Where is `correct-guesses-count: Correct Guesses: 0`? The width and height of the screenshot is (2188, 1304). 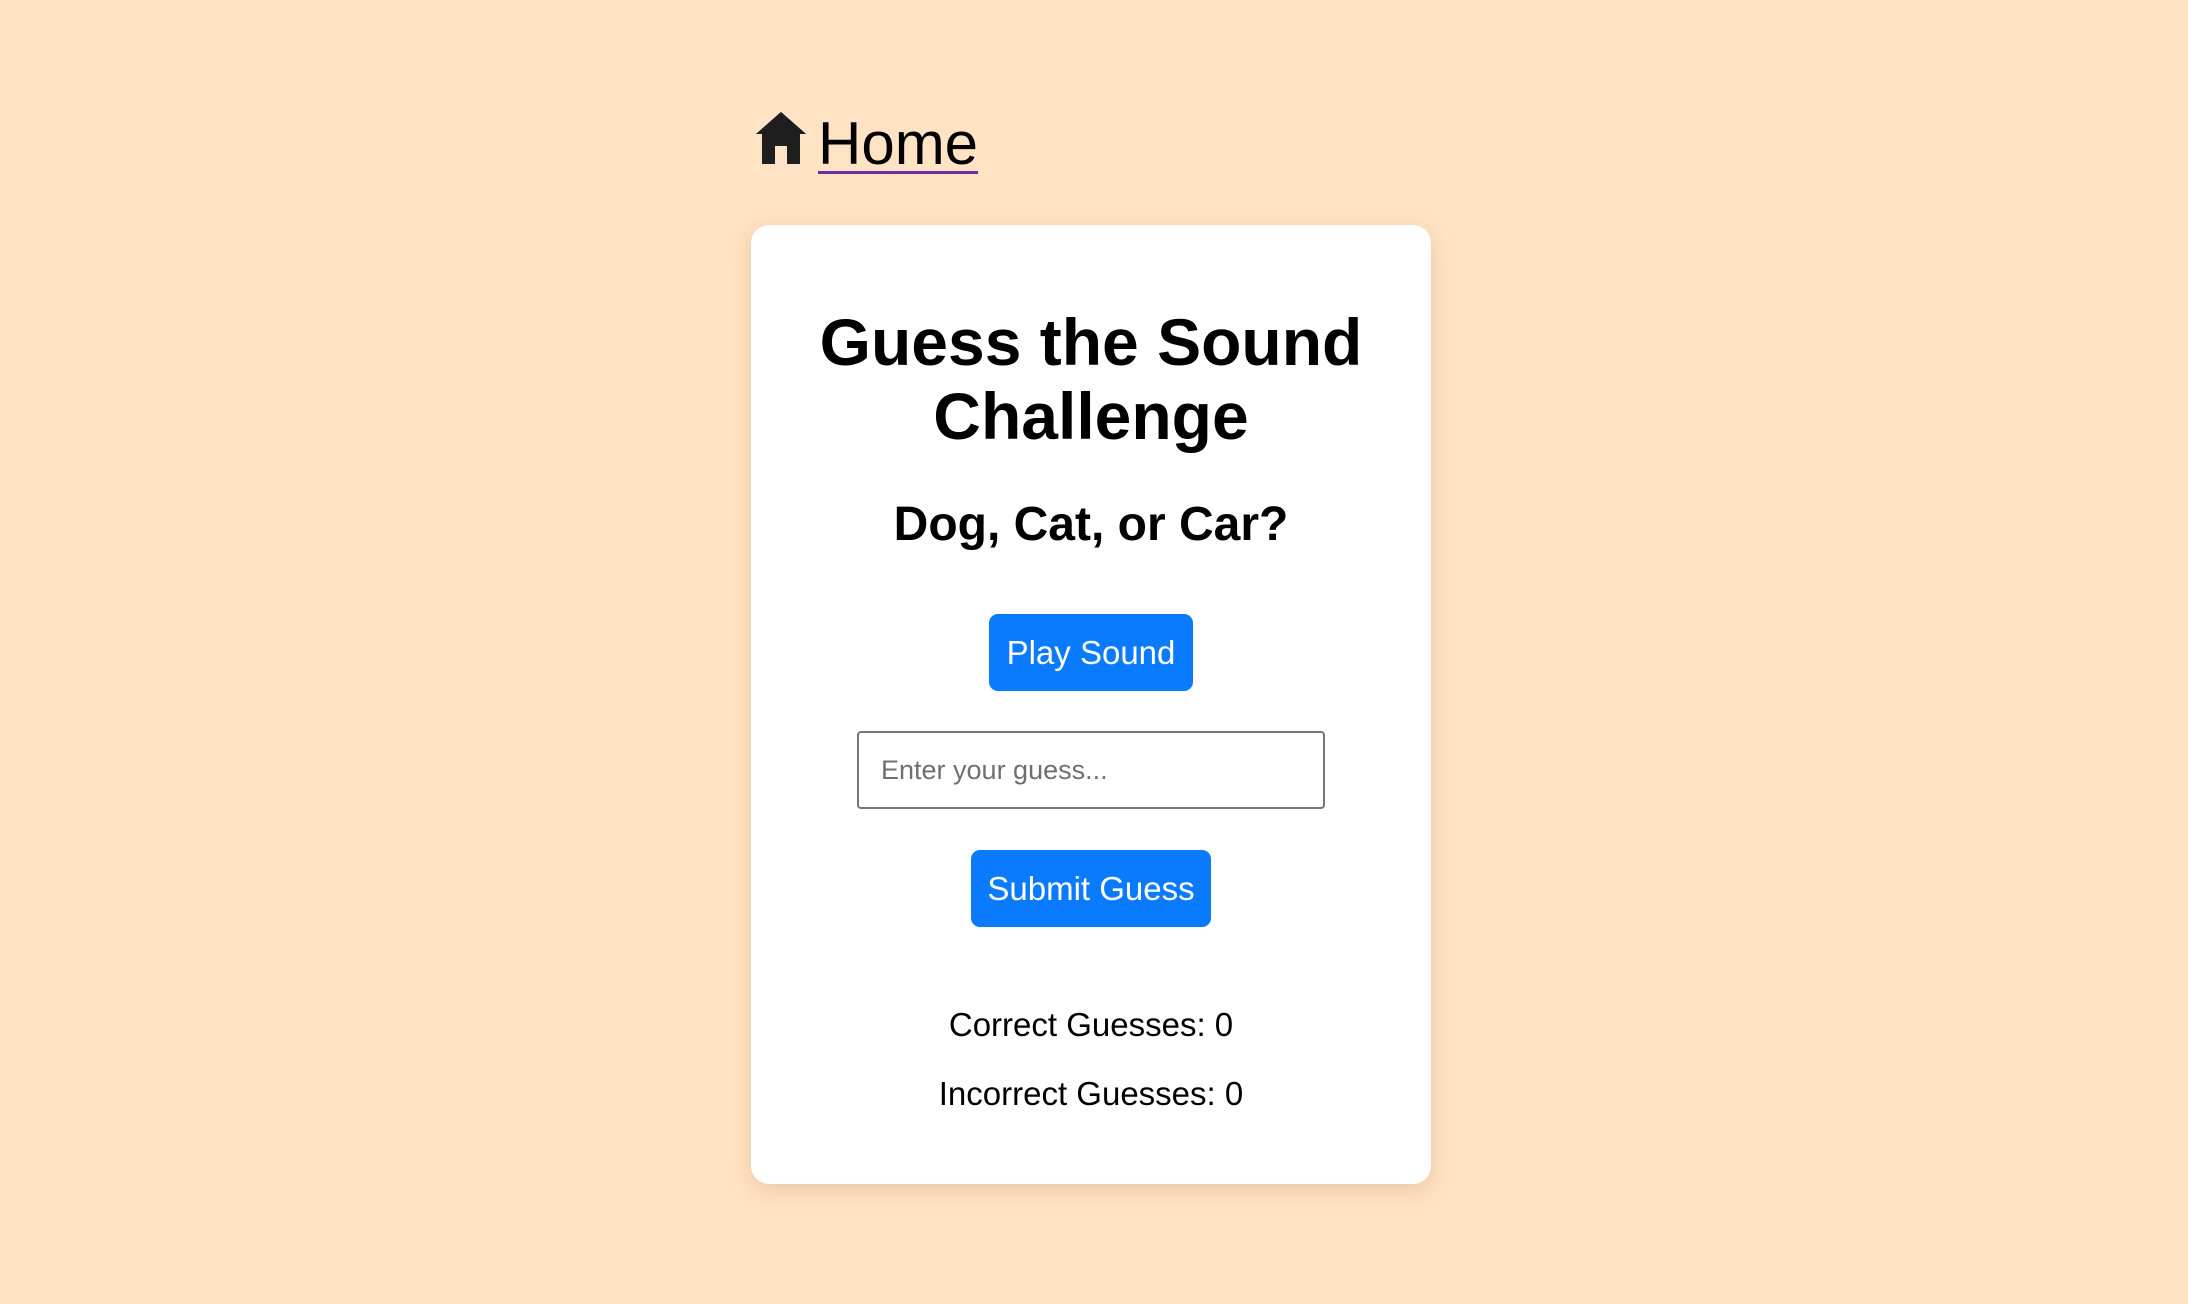
correct-guesses-count: Correct Guesses: 0 is located at coordinates (1091, 1024).